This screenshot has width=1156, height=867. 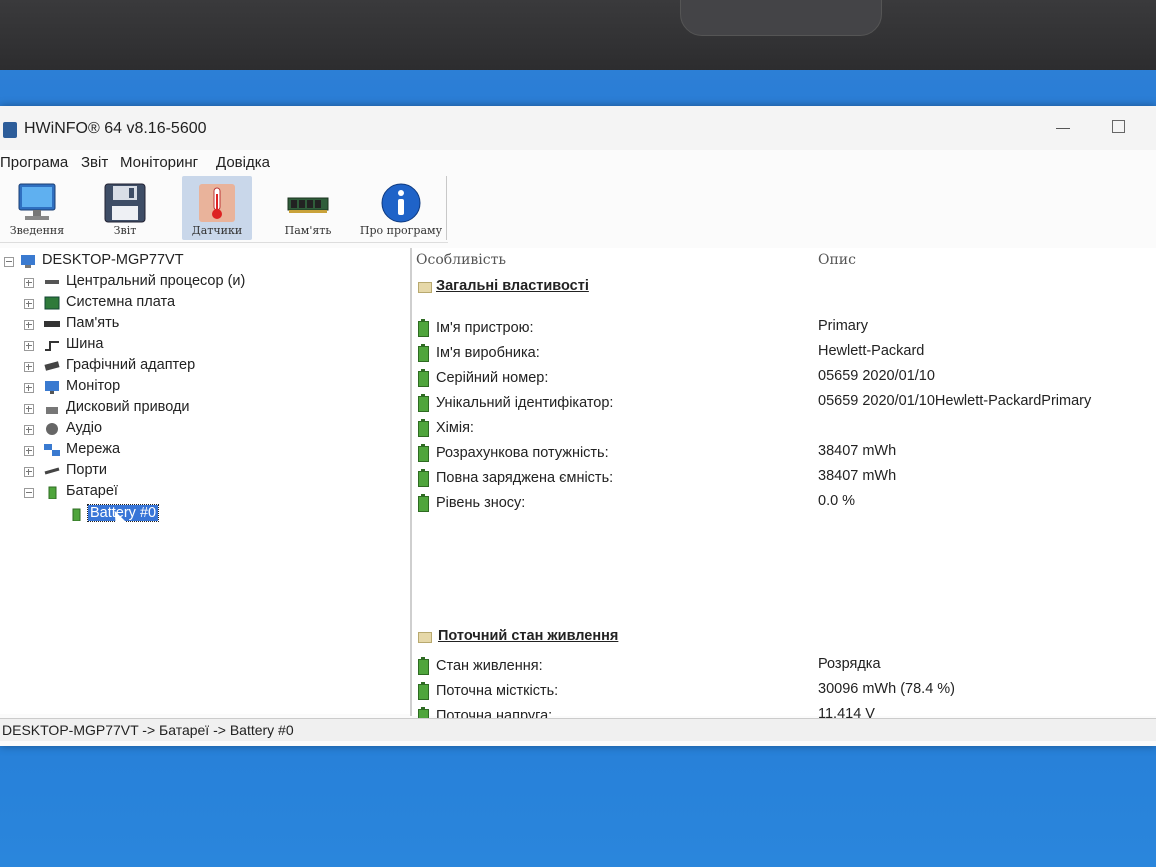 I want to click on summary-label: Зведення, so click(x=37, y=230).